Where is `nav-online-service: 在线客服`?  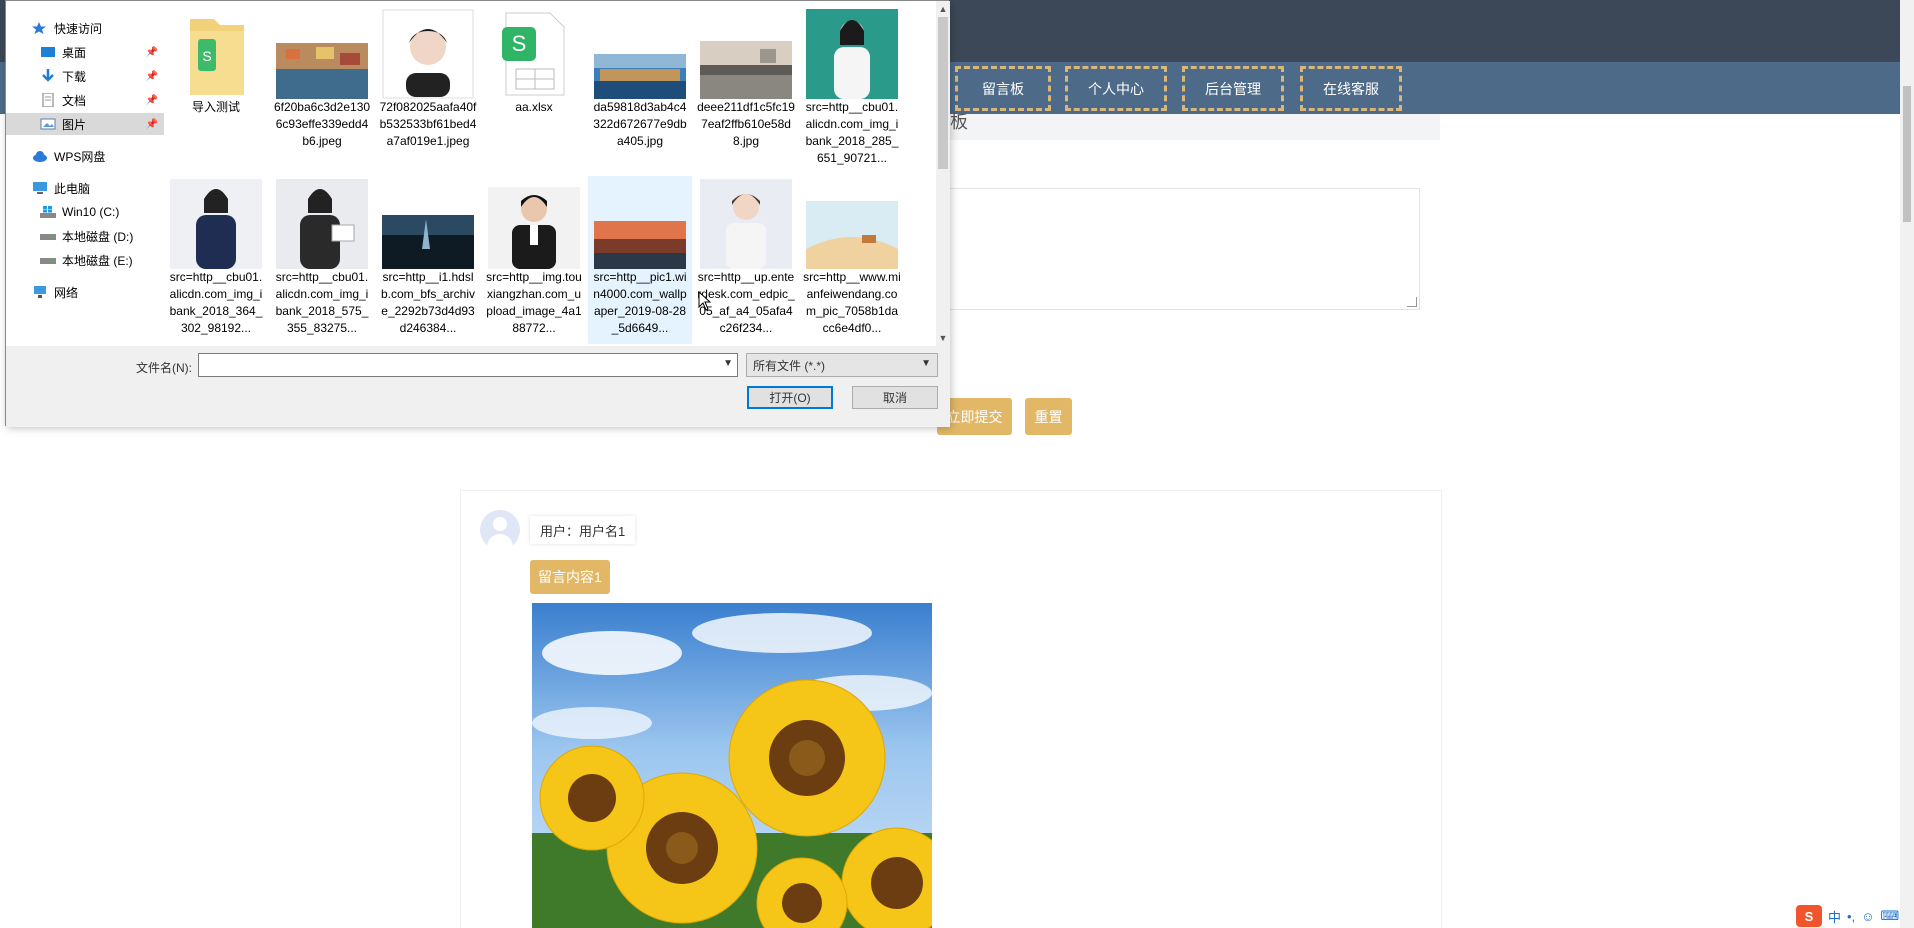 nav-online-service: 在线客服 is located at coordinates (1351, 88).